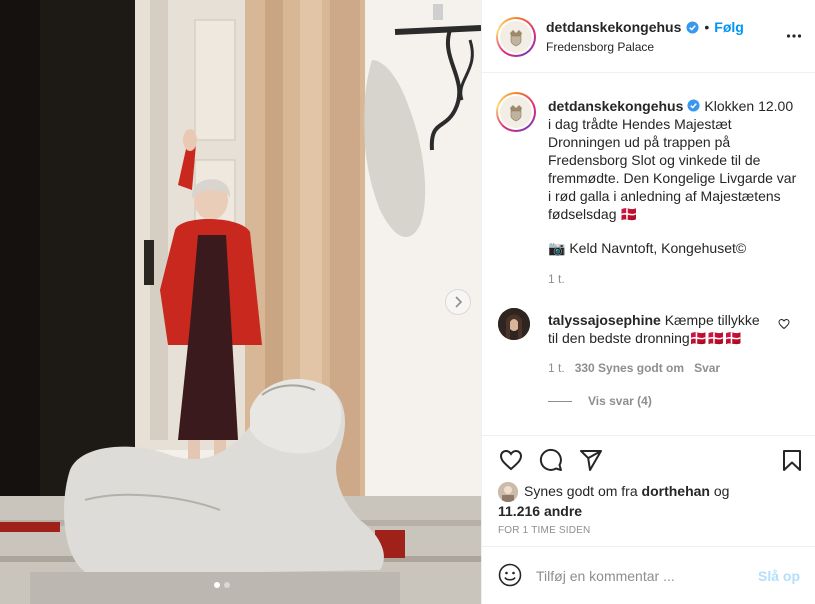 This screenshot has height=604, width=815. I want to click on comment-meta: 1 t. 330 Synes godt om Svar, so click(634, 368).